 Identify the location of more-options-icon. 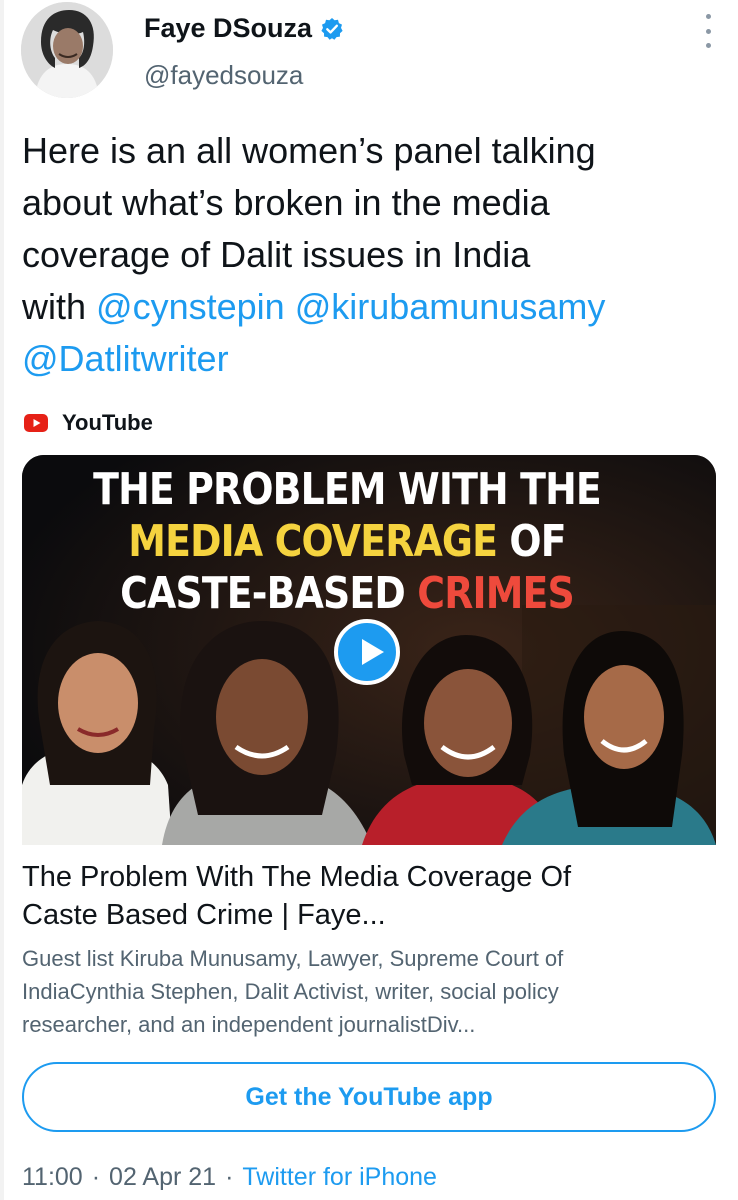
(708, 31).